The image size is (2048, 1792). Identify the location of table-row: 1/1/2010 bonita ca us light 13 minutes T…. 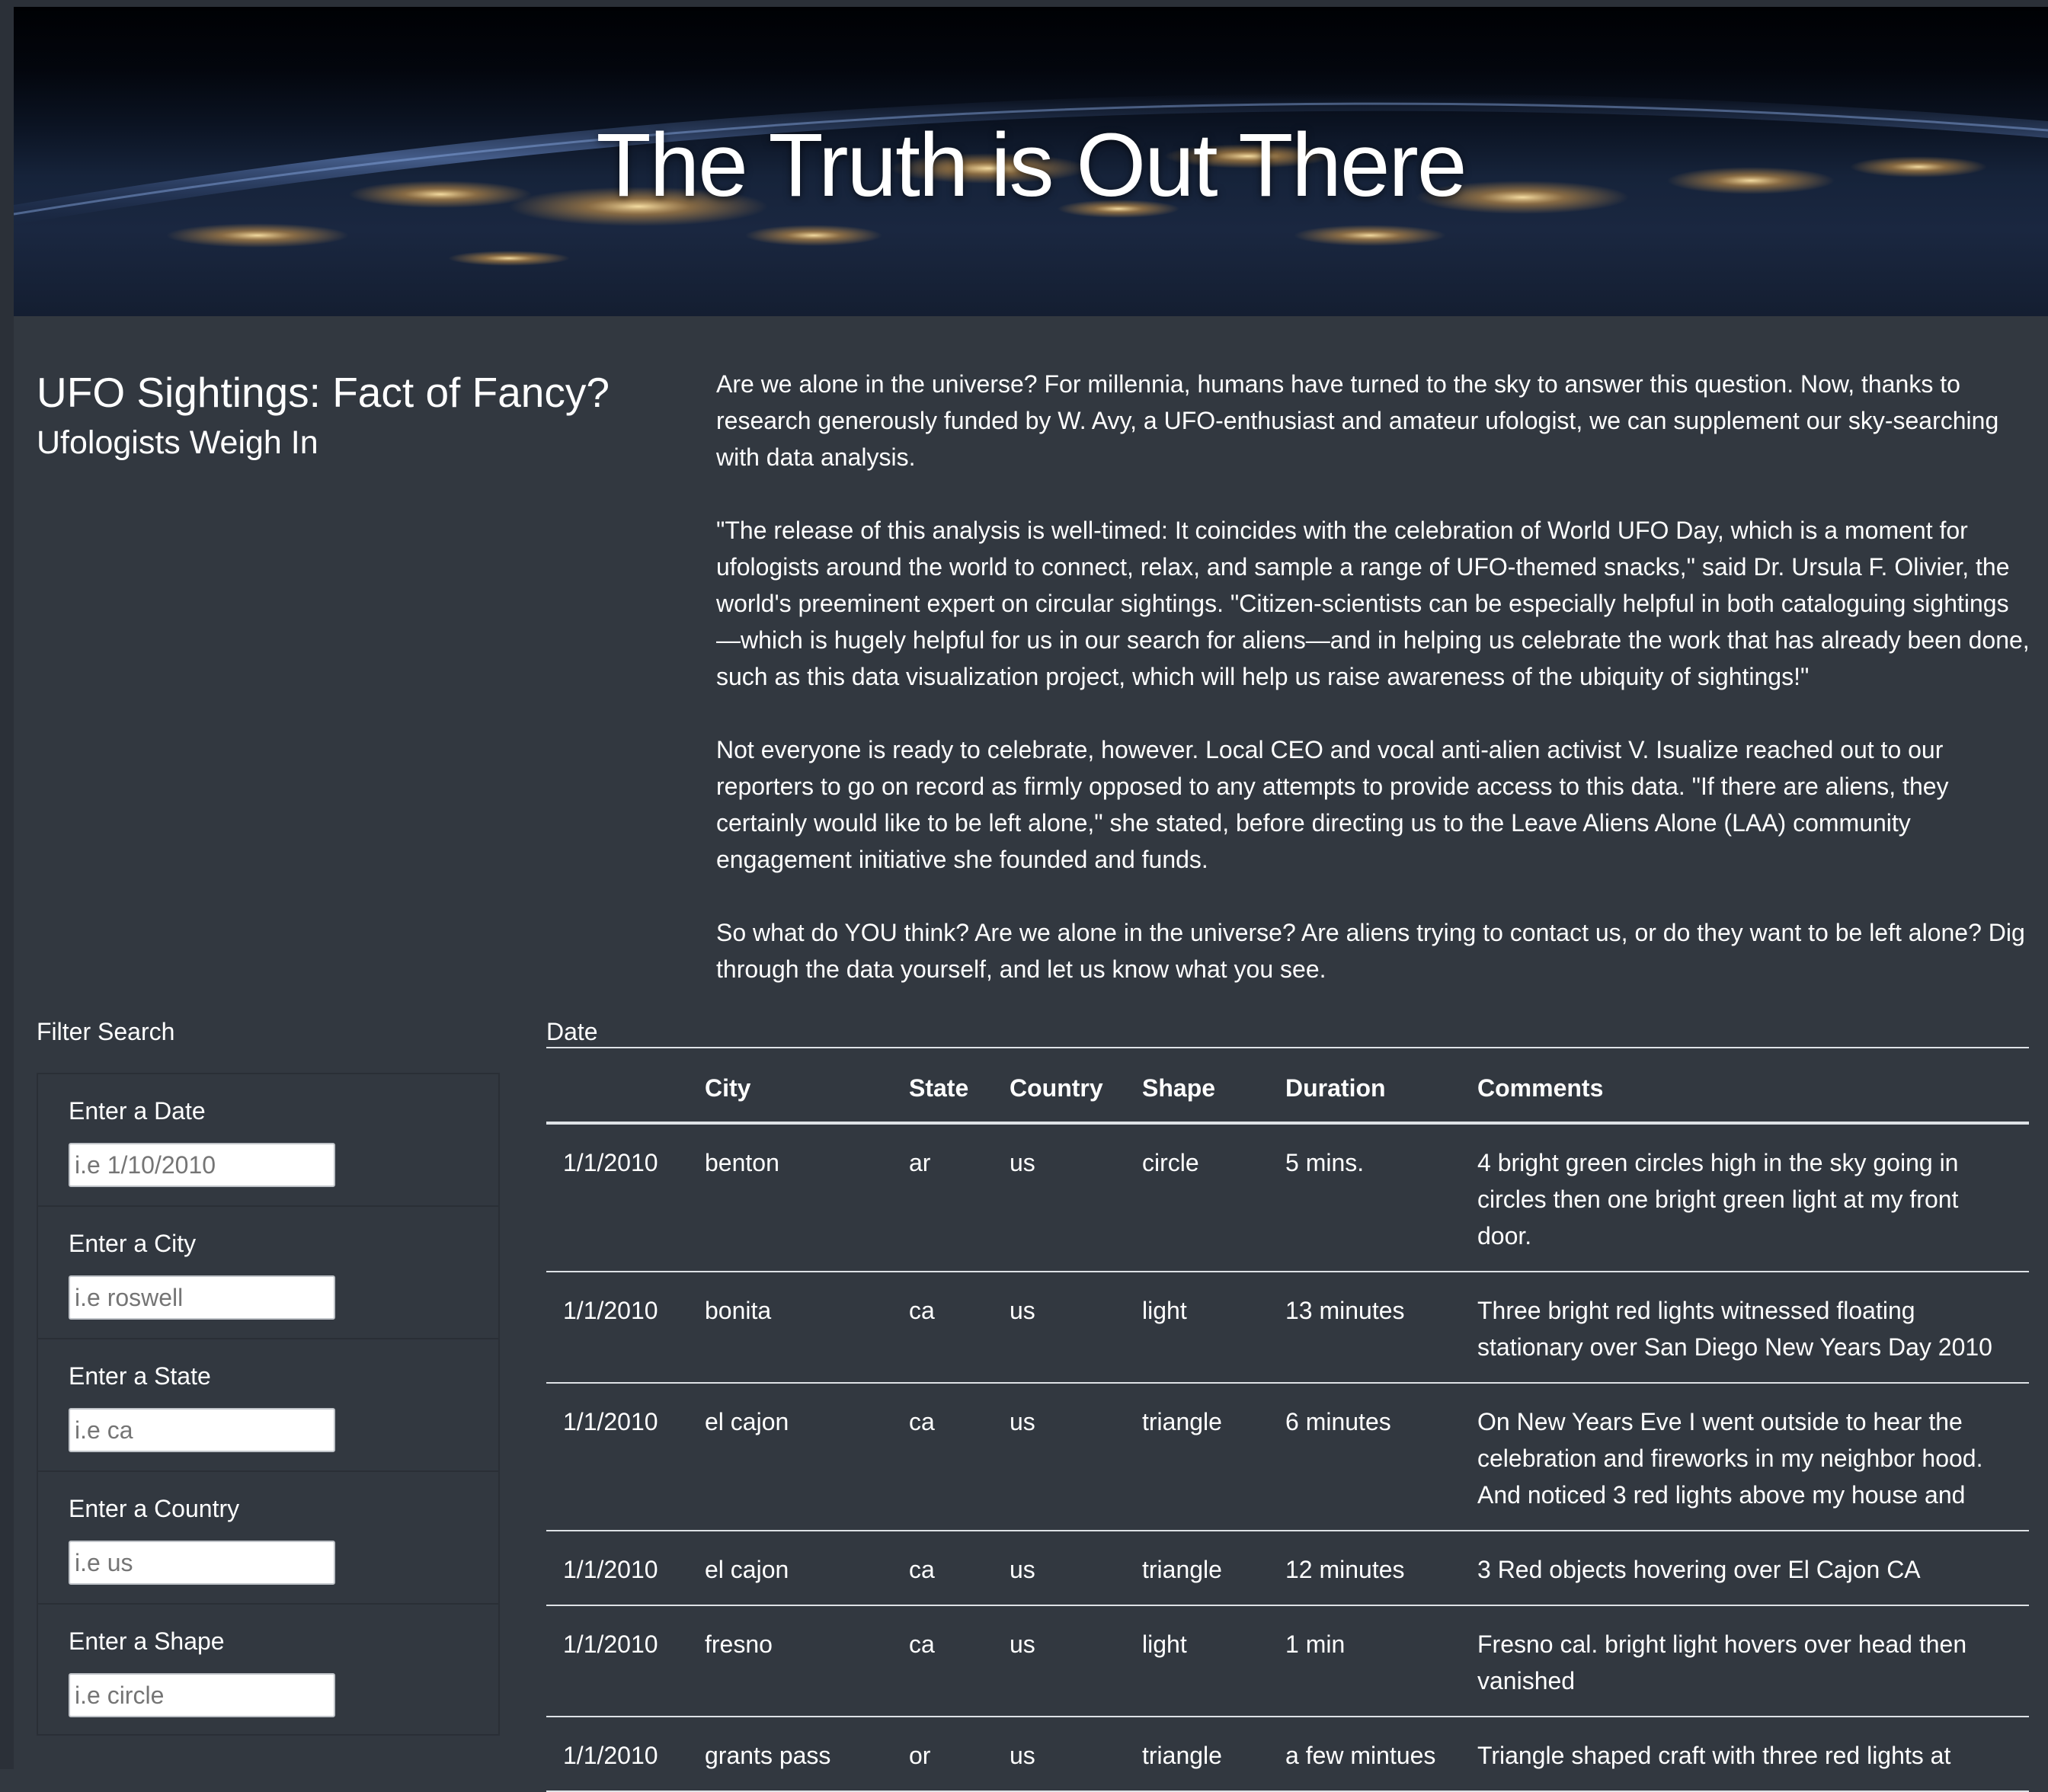
(1287, 1328).